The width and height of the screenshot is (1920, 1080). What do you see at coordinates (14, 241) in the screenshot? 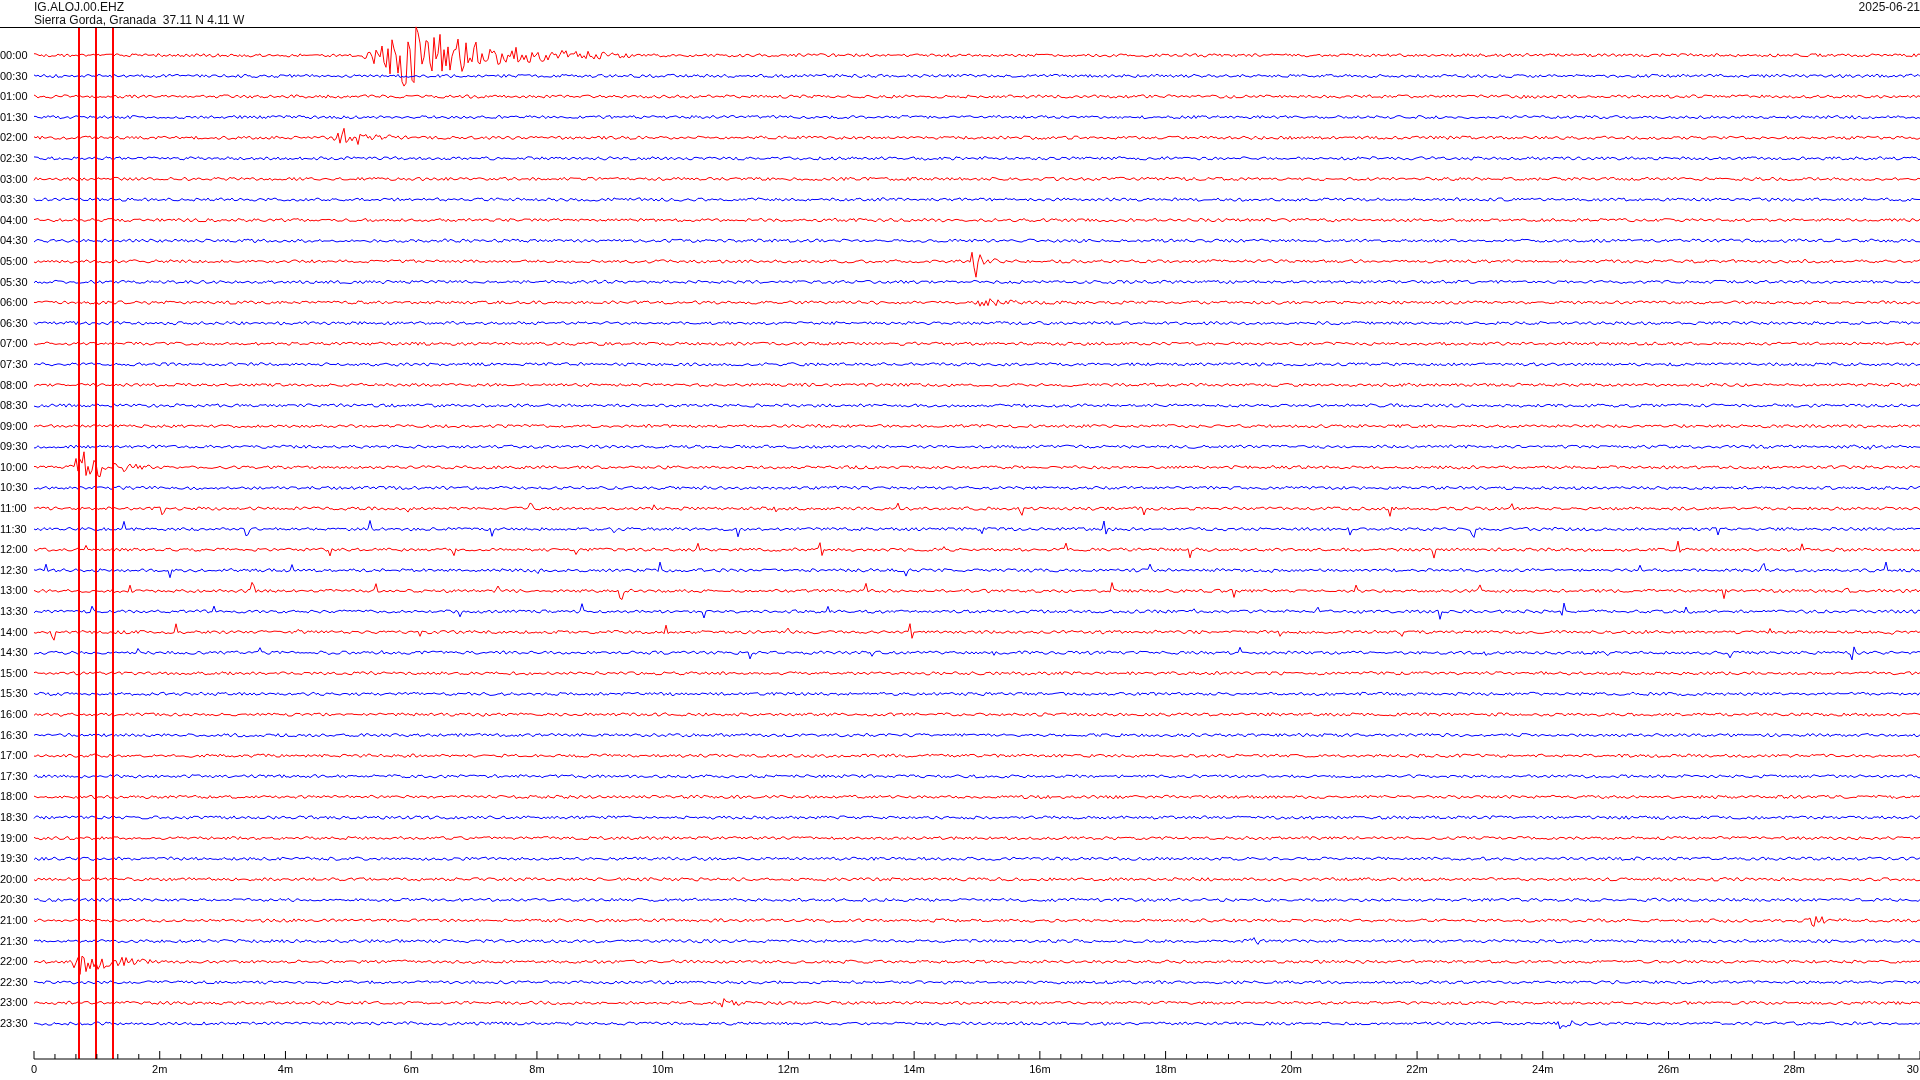
I see `time-label: 04:30` at bounding box center [14, 241].